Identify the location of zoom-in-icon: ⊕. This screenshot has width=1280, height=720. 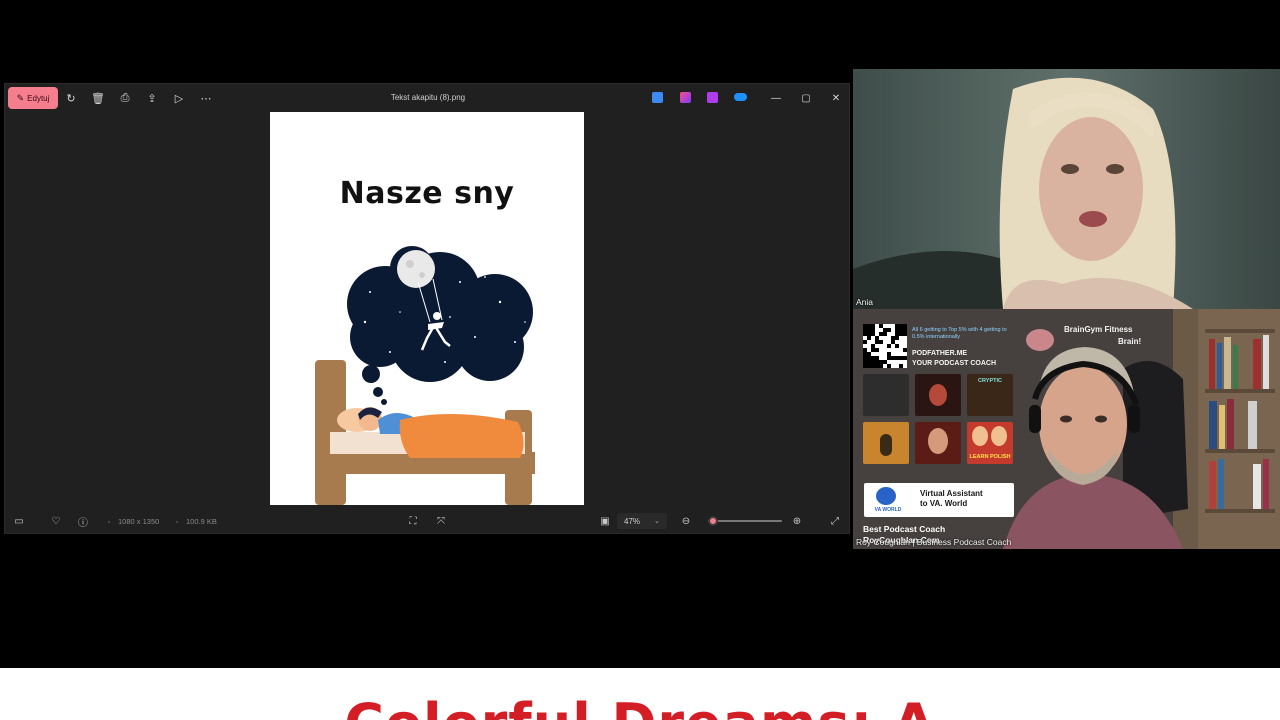
(797, 521).